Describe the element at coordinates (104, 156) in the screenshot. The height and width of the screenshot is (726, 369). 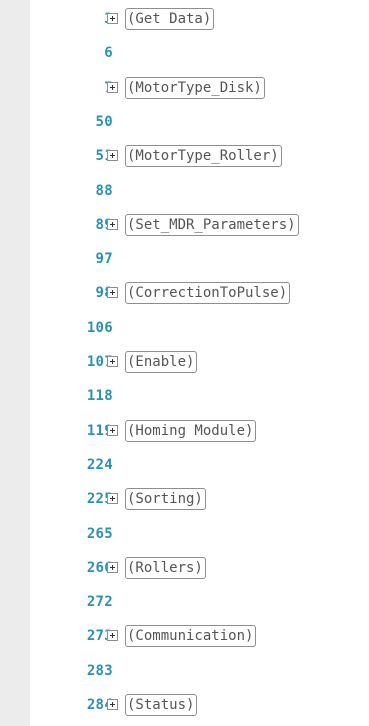
I see `line-number: 51` at that location.